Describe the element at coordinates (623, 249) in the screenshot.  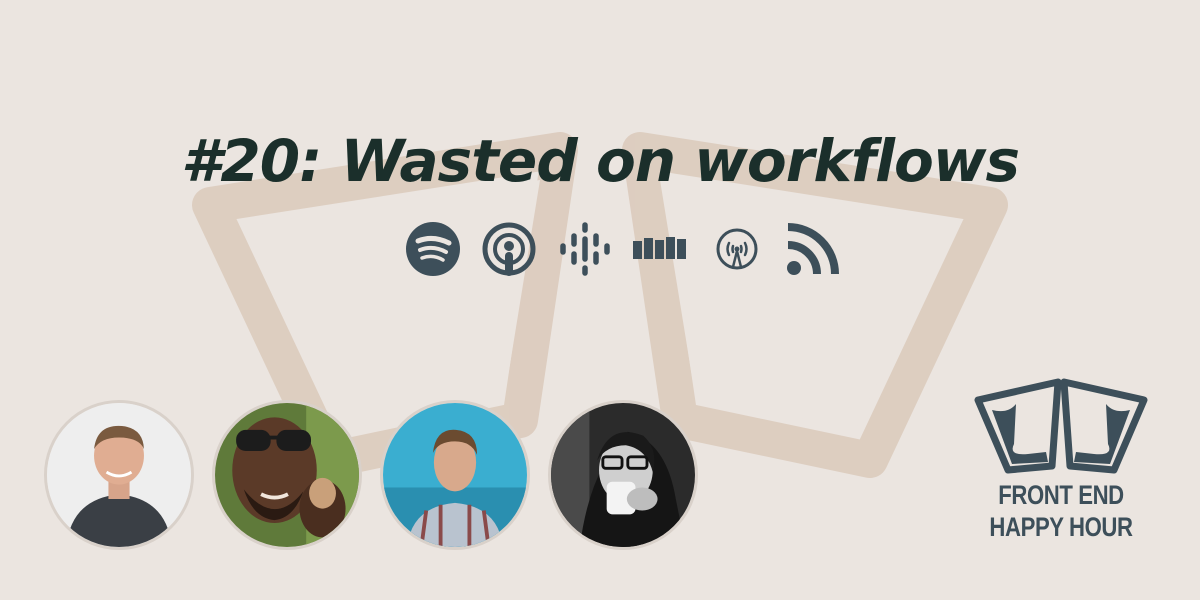
I see `platform-links` at that location.